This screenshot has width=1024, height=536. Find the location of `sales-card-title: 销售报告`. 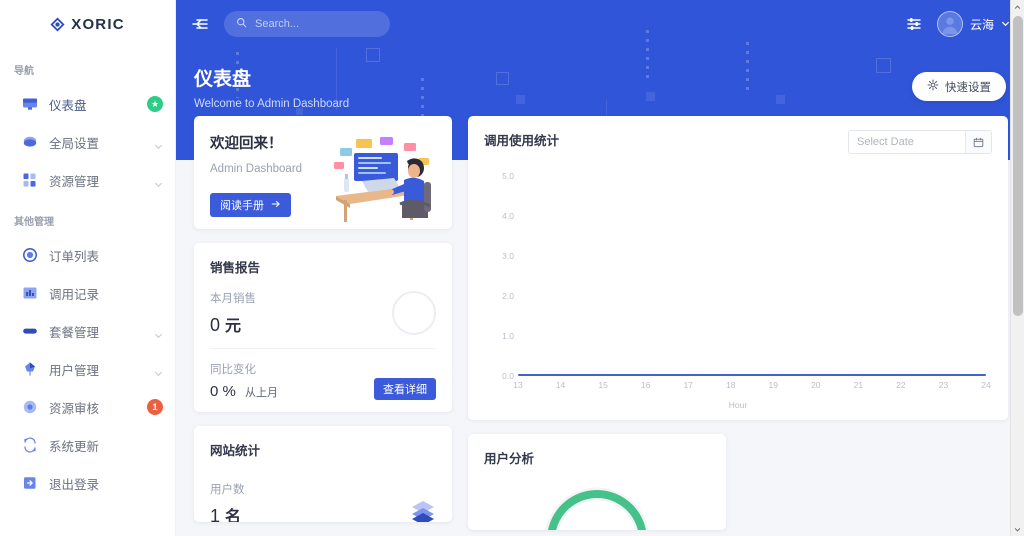

sales-card-title: 销售报告 is located at coordinates (235, 268).